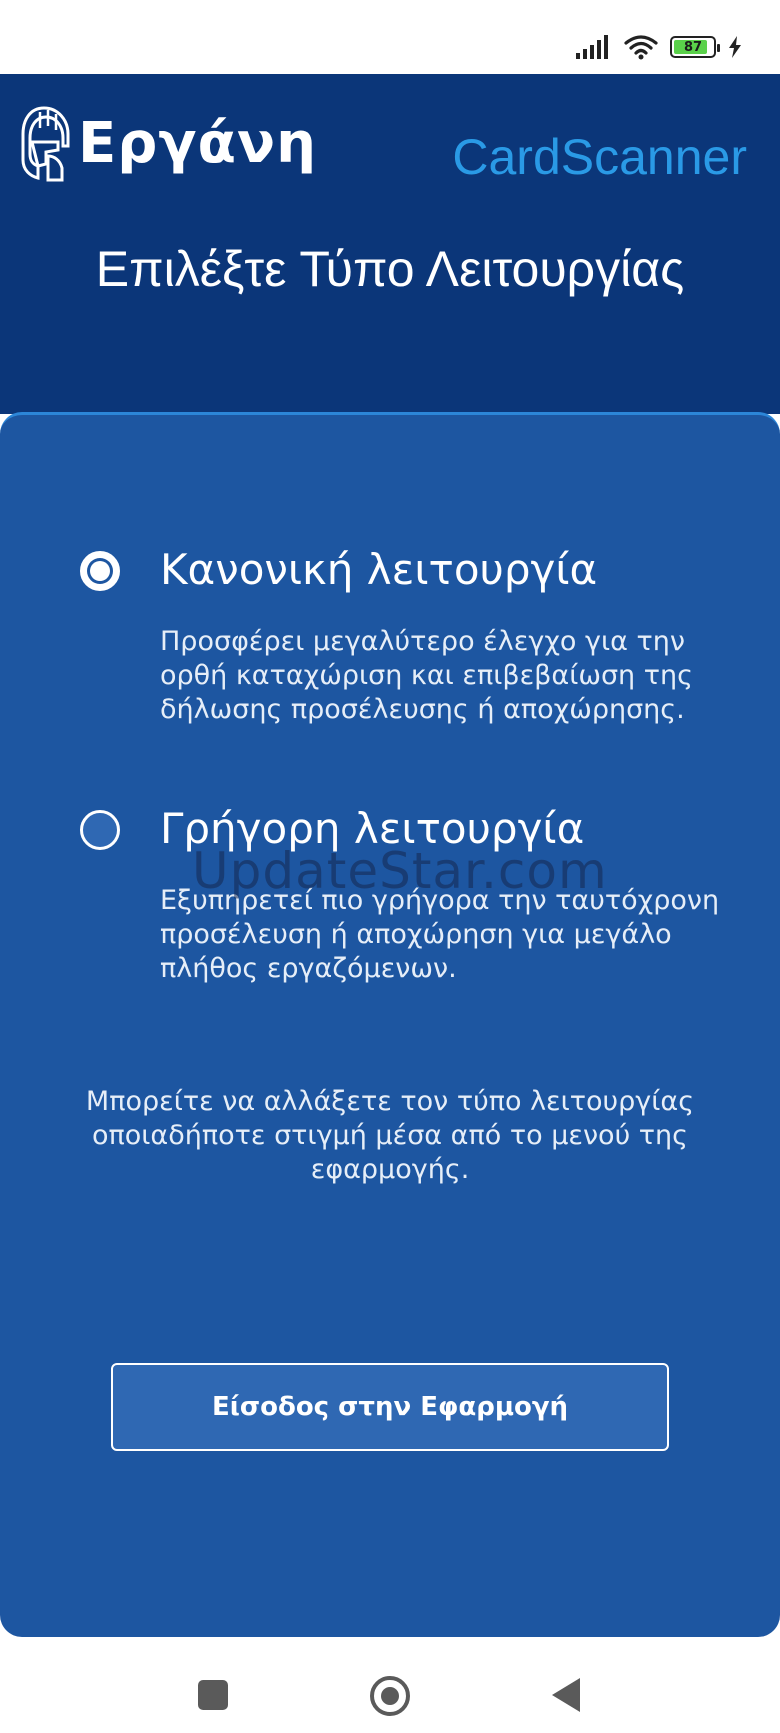 The image size is (780, 1733). Describe the element at coordinates (735, 47) in the screenshot. I see `charging-icon` at that location.